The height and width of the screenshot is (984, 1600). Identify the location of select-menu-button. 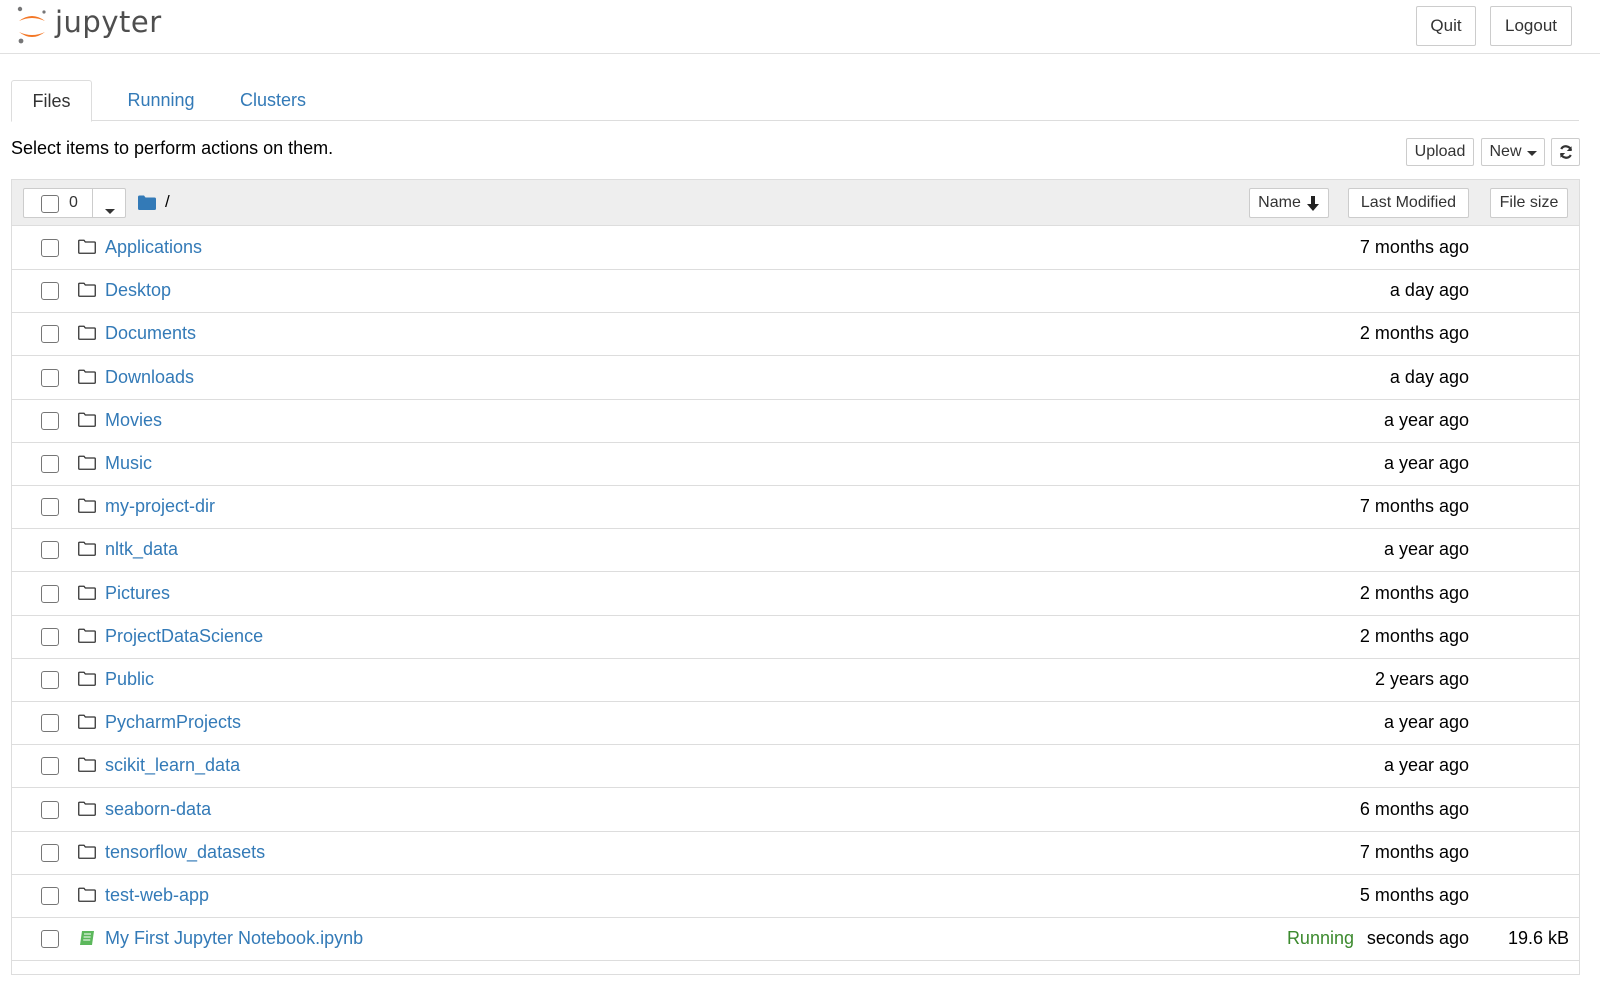
(110, 210).